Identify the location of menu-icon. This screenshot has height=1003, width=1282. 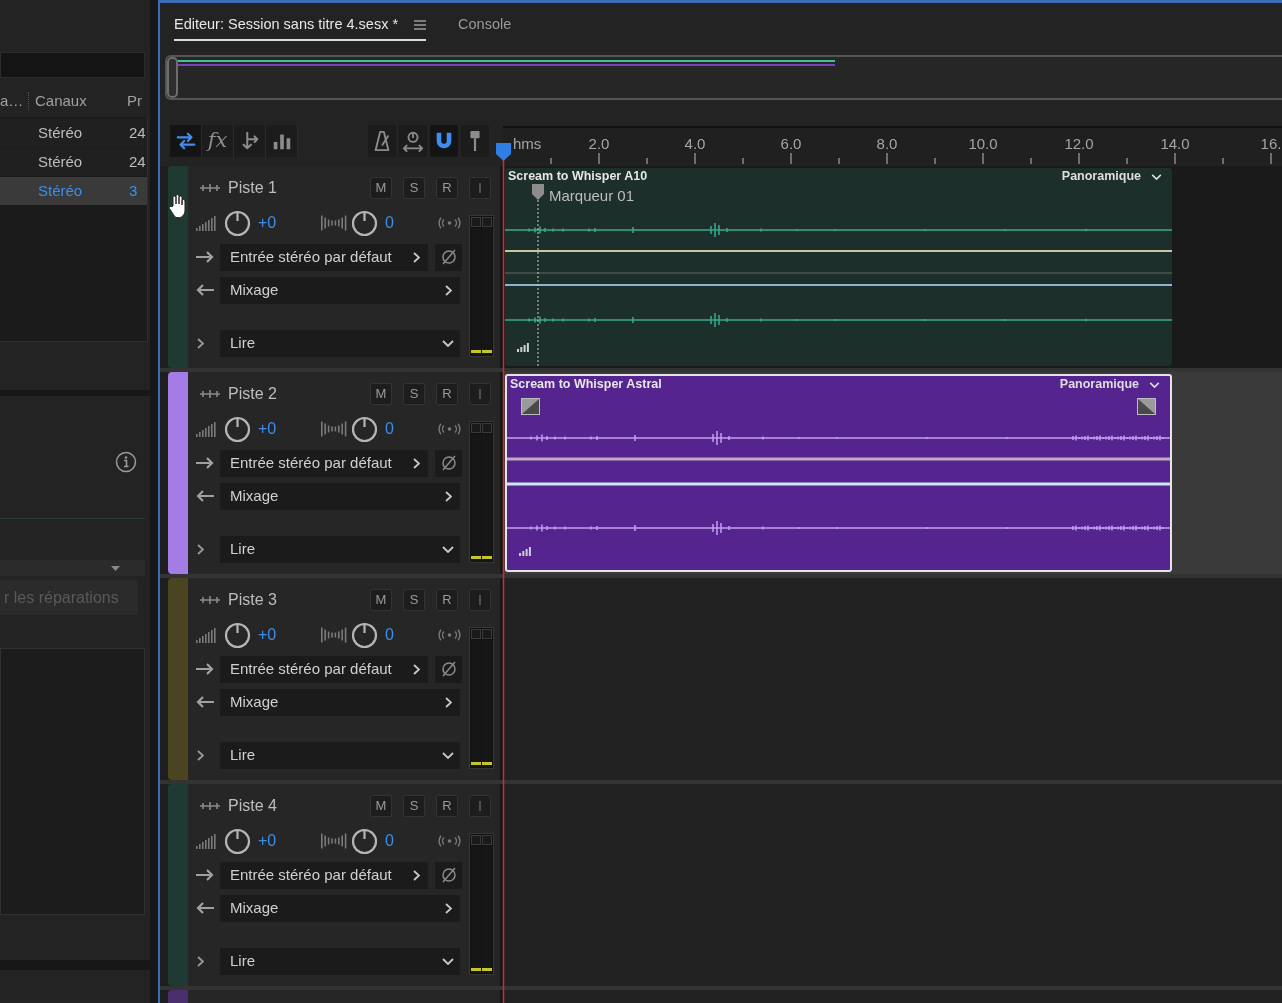
(420, 24).